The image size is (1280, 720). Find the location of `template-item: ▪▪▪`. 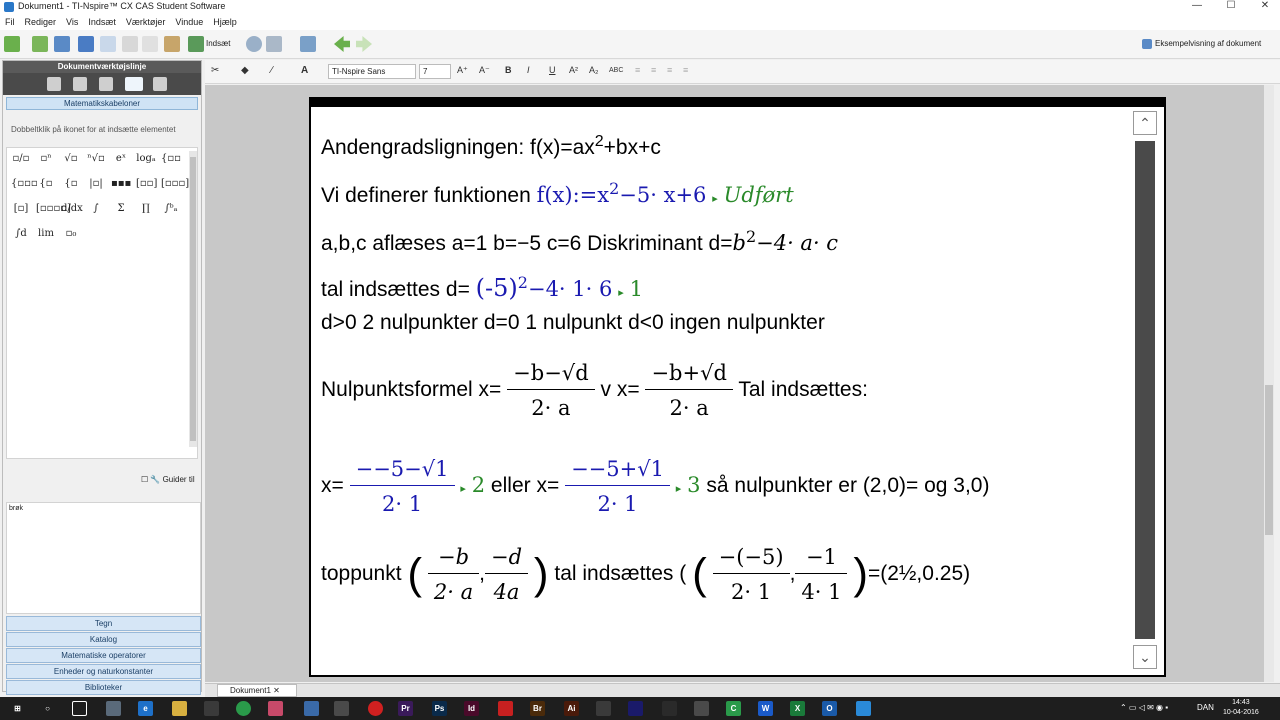

template-item: ▪▪▪ is located at coordinates (121, 184).